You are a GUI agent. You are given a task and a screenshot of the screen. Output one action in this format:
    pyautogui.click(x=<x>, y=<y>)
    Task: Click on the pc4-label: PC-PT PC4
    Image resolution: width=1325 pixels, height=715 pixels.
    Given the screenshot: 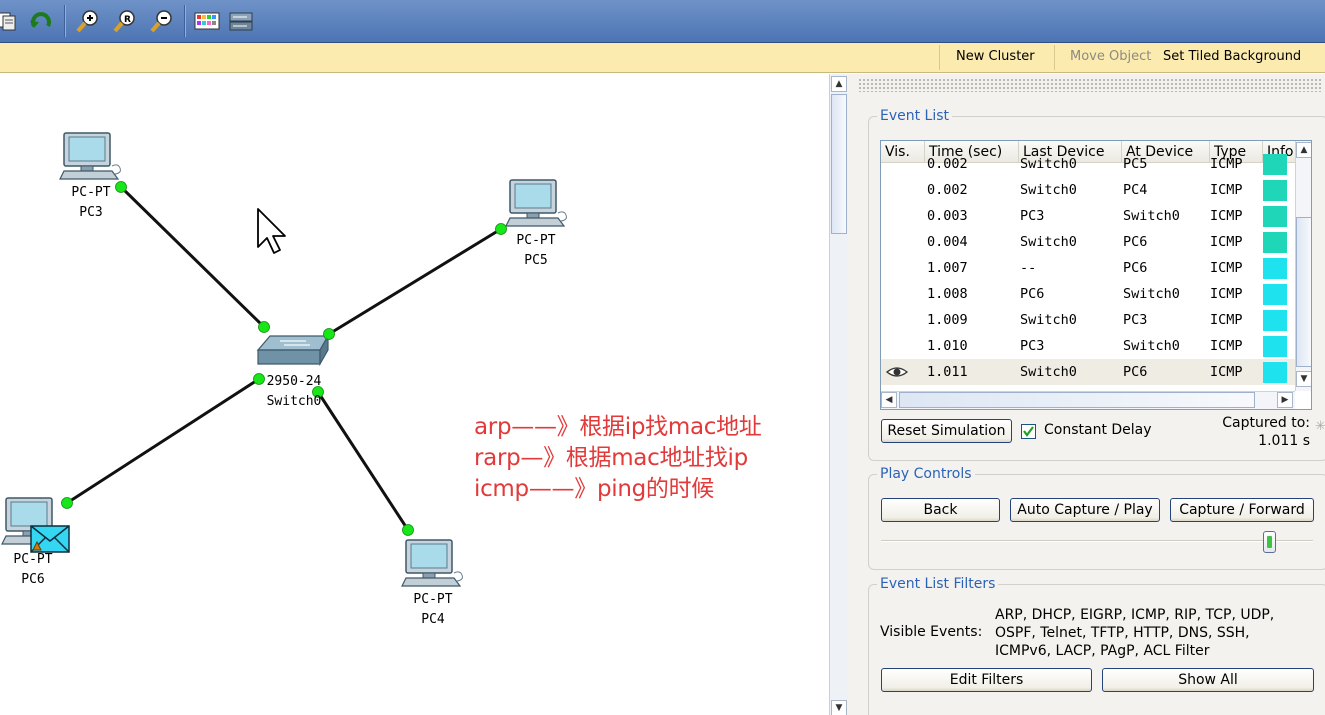 What is the action you would take?
    pyautogui.click(x=433, y=609)
    